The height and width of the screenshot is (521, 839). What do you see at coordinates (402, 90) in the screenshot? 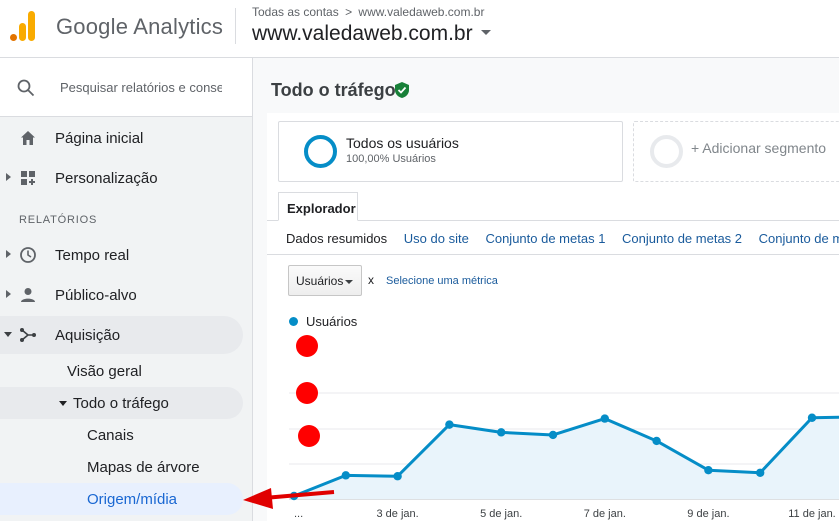
I see `verified-shield-icon` at bounding box center [402, 90].